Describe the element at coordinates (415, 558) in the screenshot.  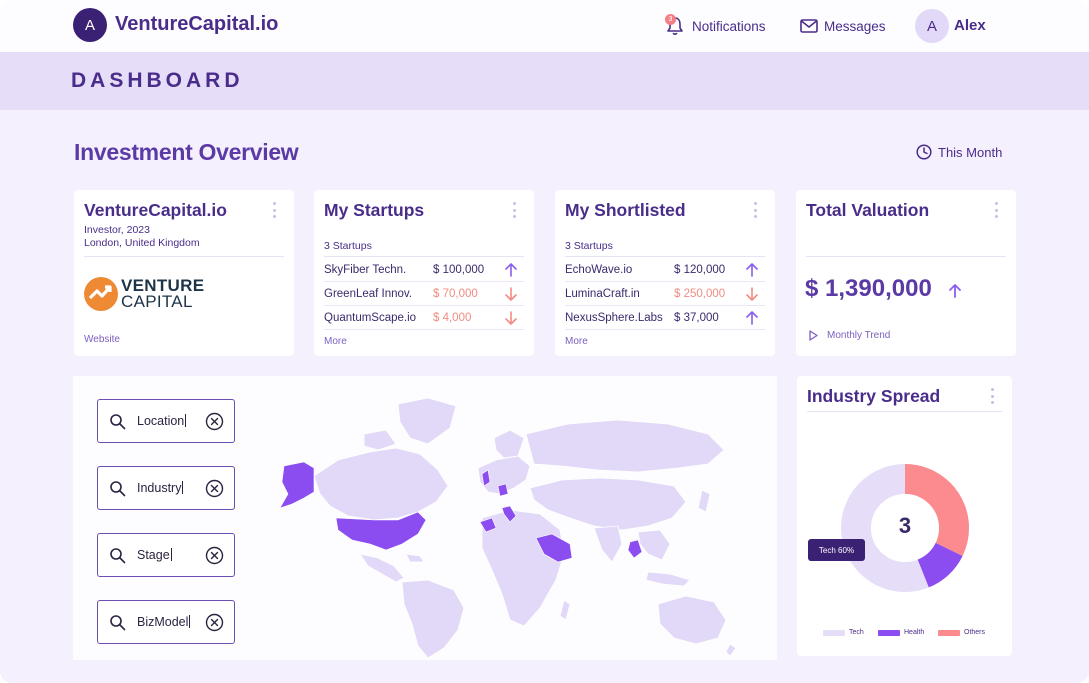
I see `caribbean-region` at that location.